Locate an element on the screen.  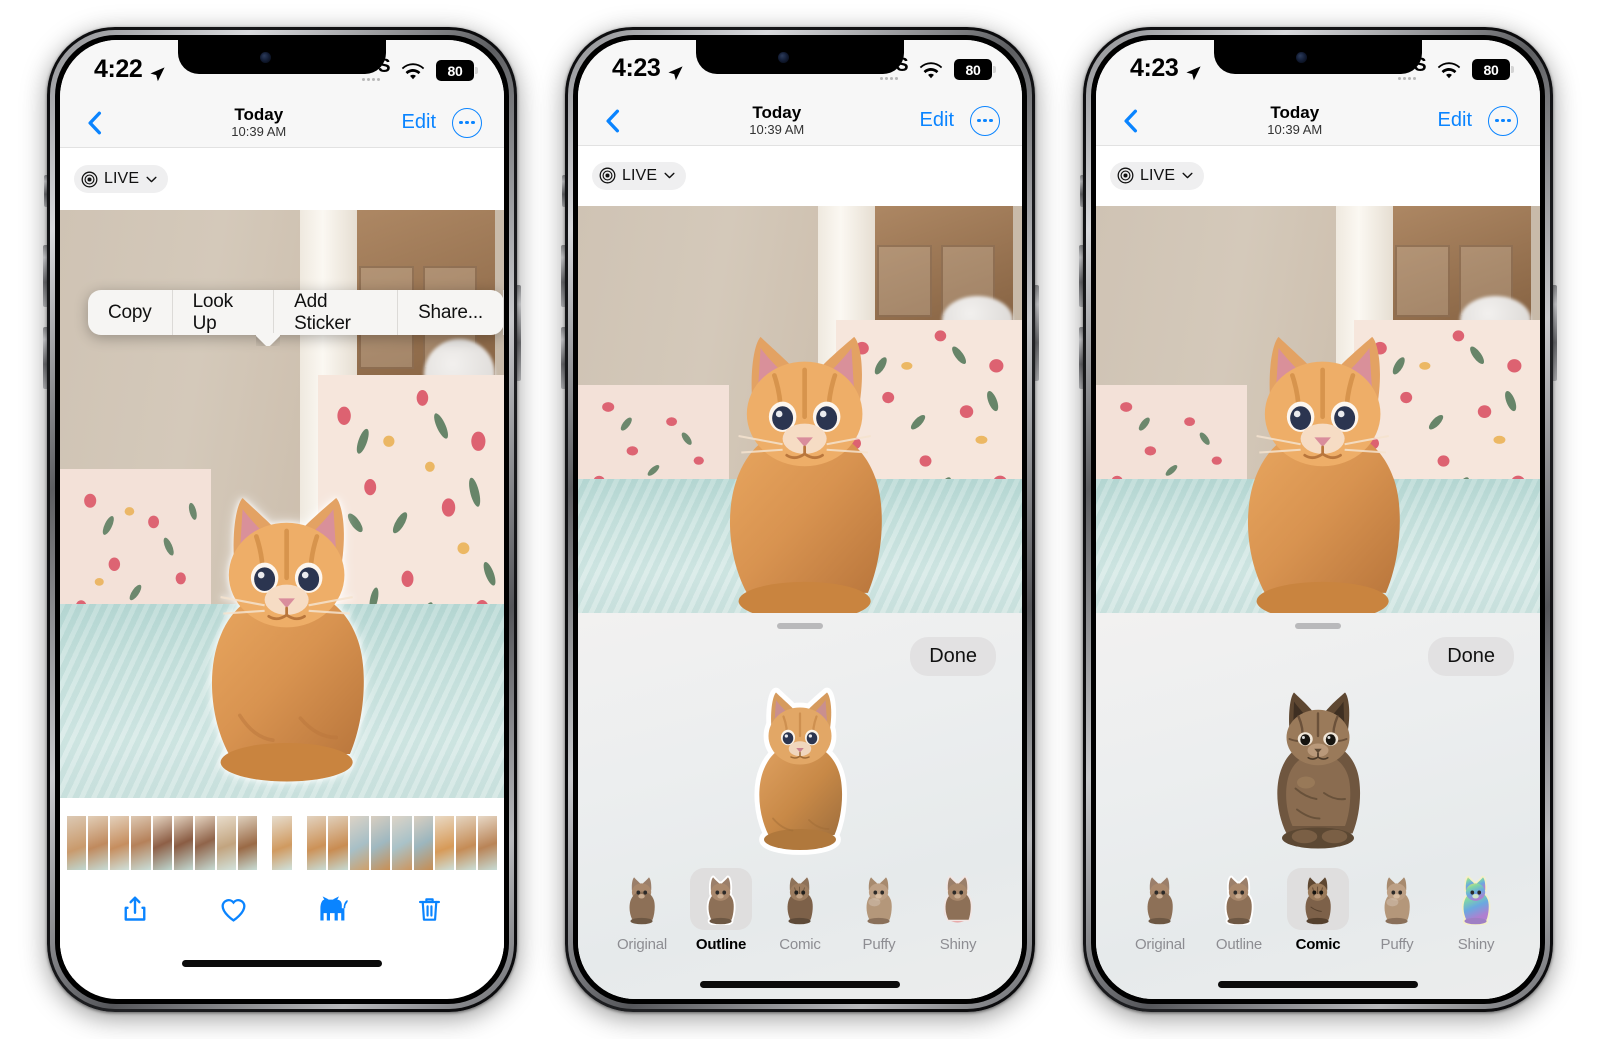
sticker-comic-style is located at coordinates (1319, 770).